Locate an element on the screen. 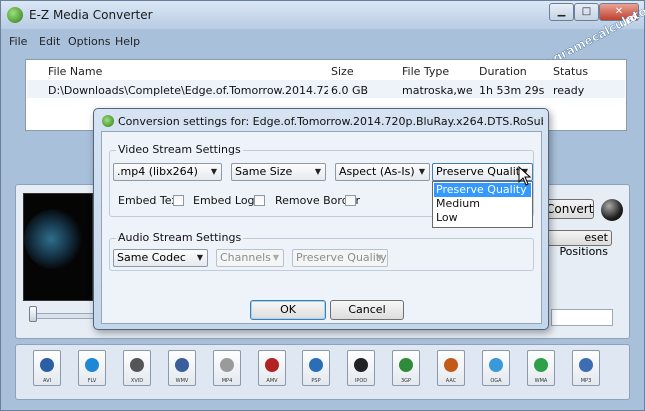  window-title: E-Z Media Converter is located at coordinates (91, 15).